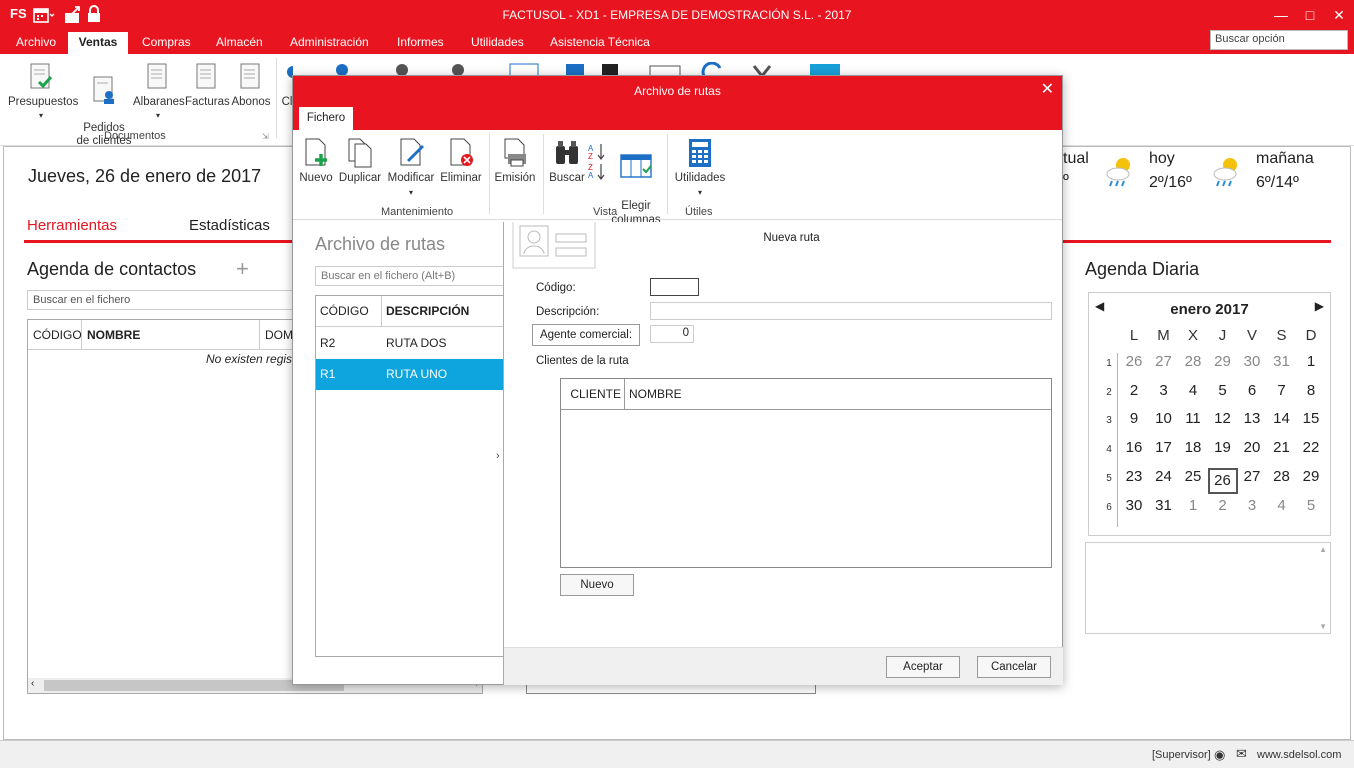 This screenshot has width=1354, height=768. What do you see at coordinates (461, 161) in the screenshot?
I see `eliminar-button: Eliminar` at bounding box center [461, 161].